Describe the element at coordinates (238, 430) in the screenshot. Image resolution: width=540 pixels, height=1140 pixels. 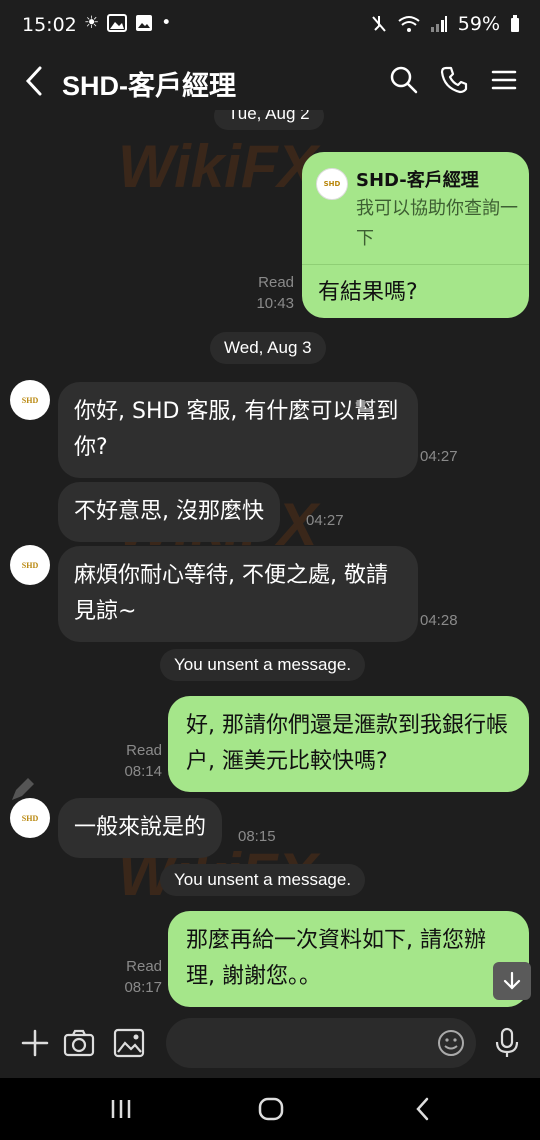
I see `incoming-message: 你好, SHD 客服, 有什麼可以幫到你?` at that location.